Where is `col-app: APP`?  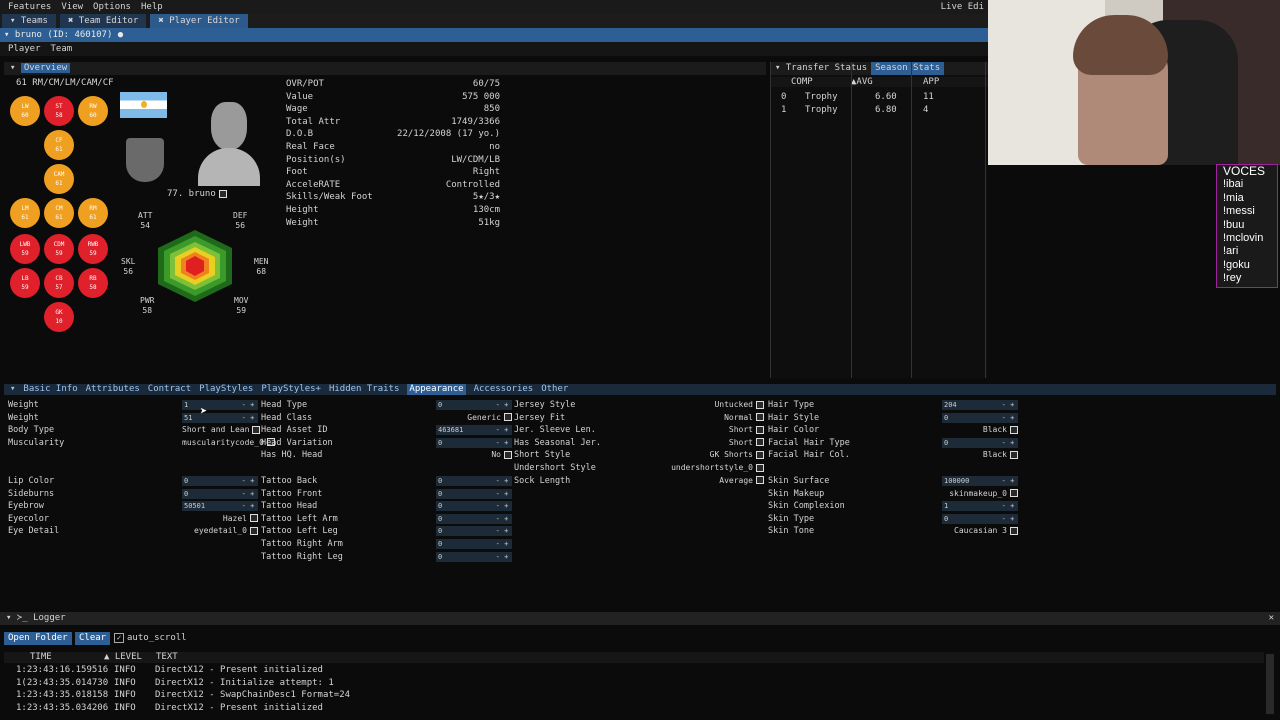
col-app: APP is located at coordinates (931, 82).